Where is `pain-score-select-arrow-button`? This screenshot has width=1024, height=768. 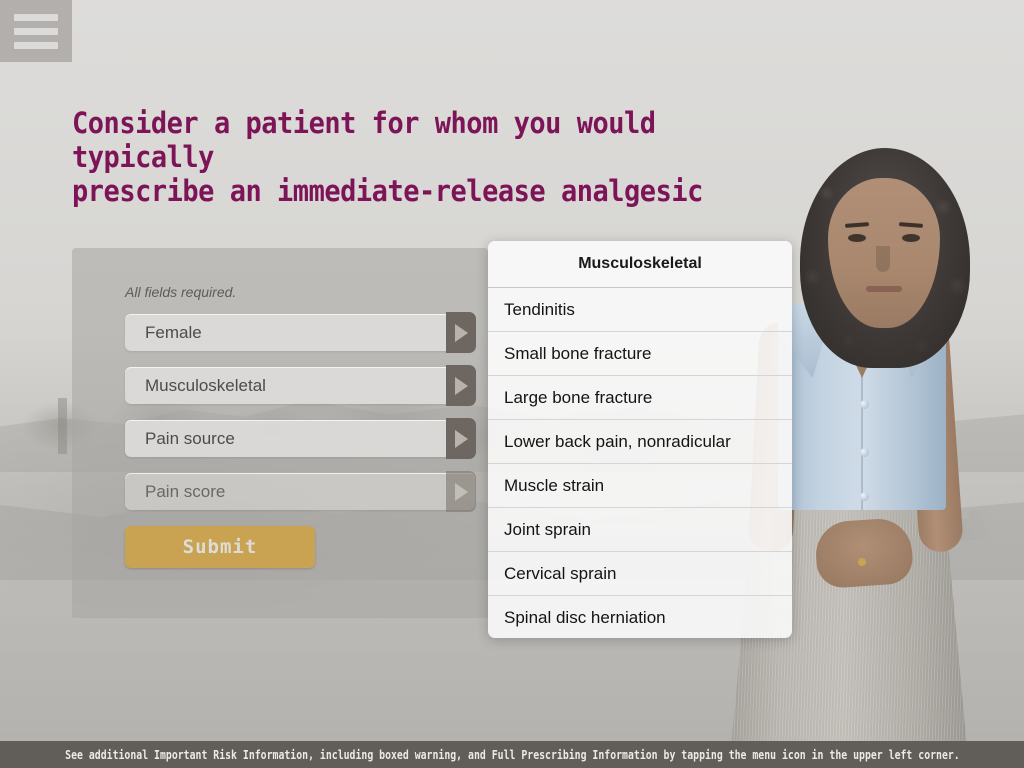 pain-score-select-arrow-button is located at coordinates (461, 491).